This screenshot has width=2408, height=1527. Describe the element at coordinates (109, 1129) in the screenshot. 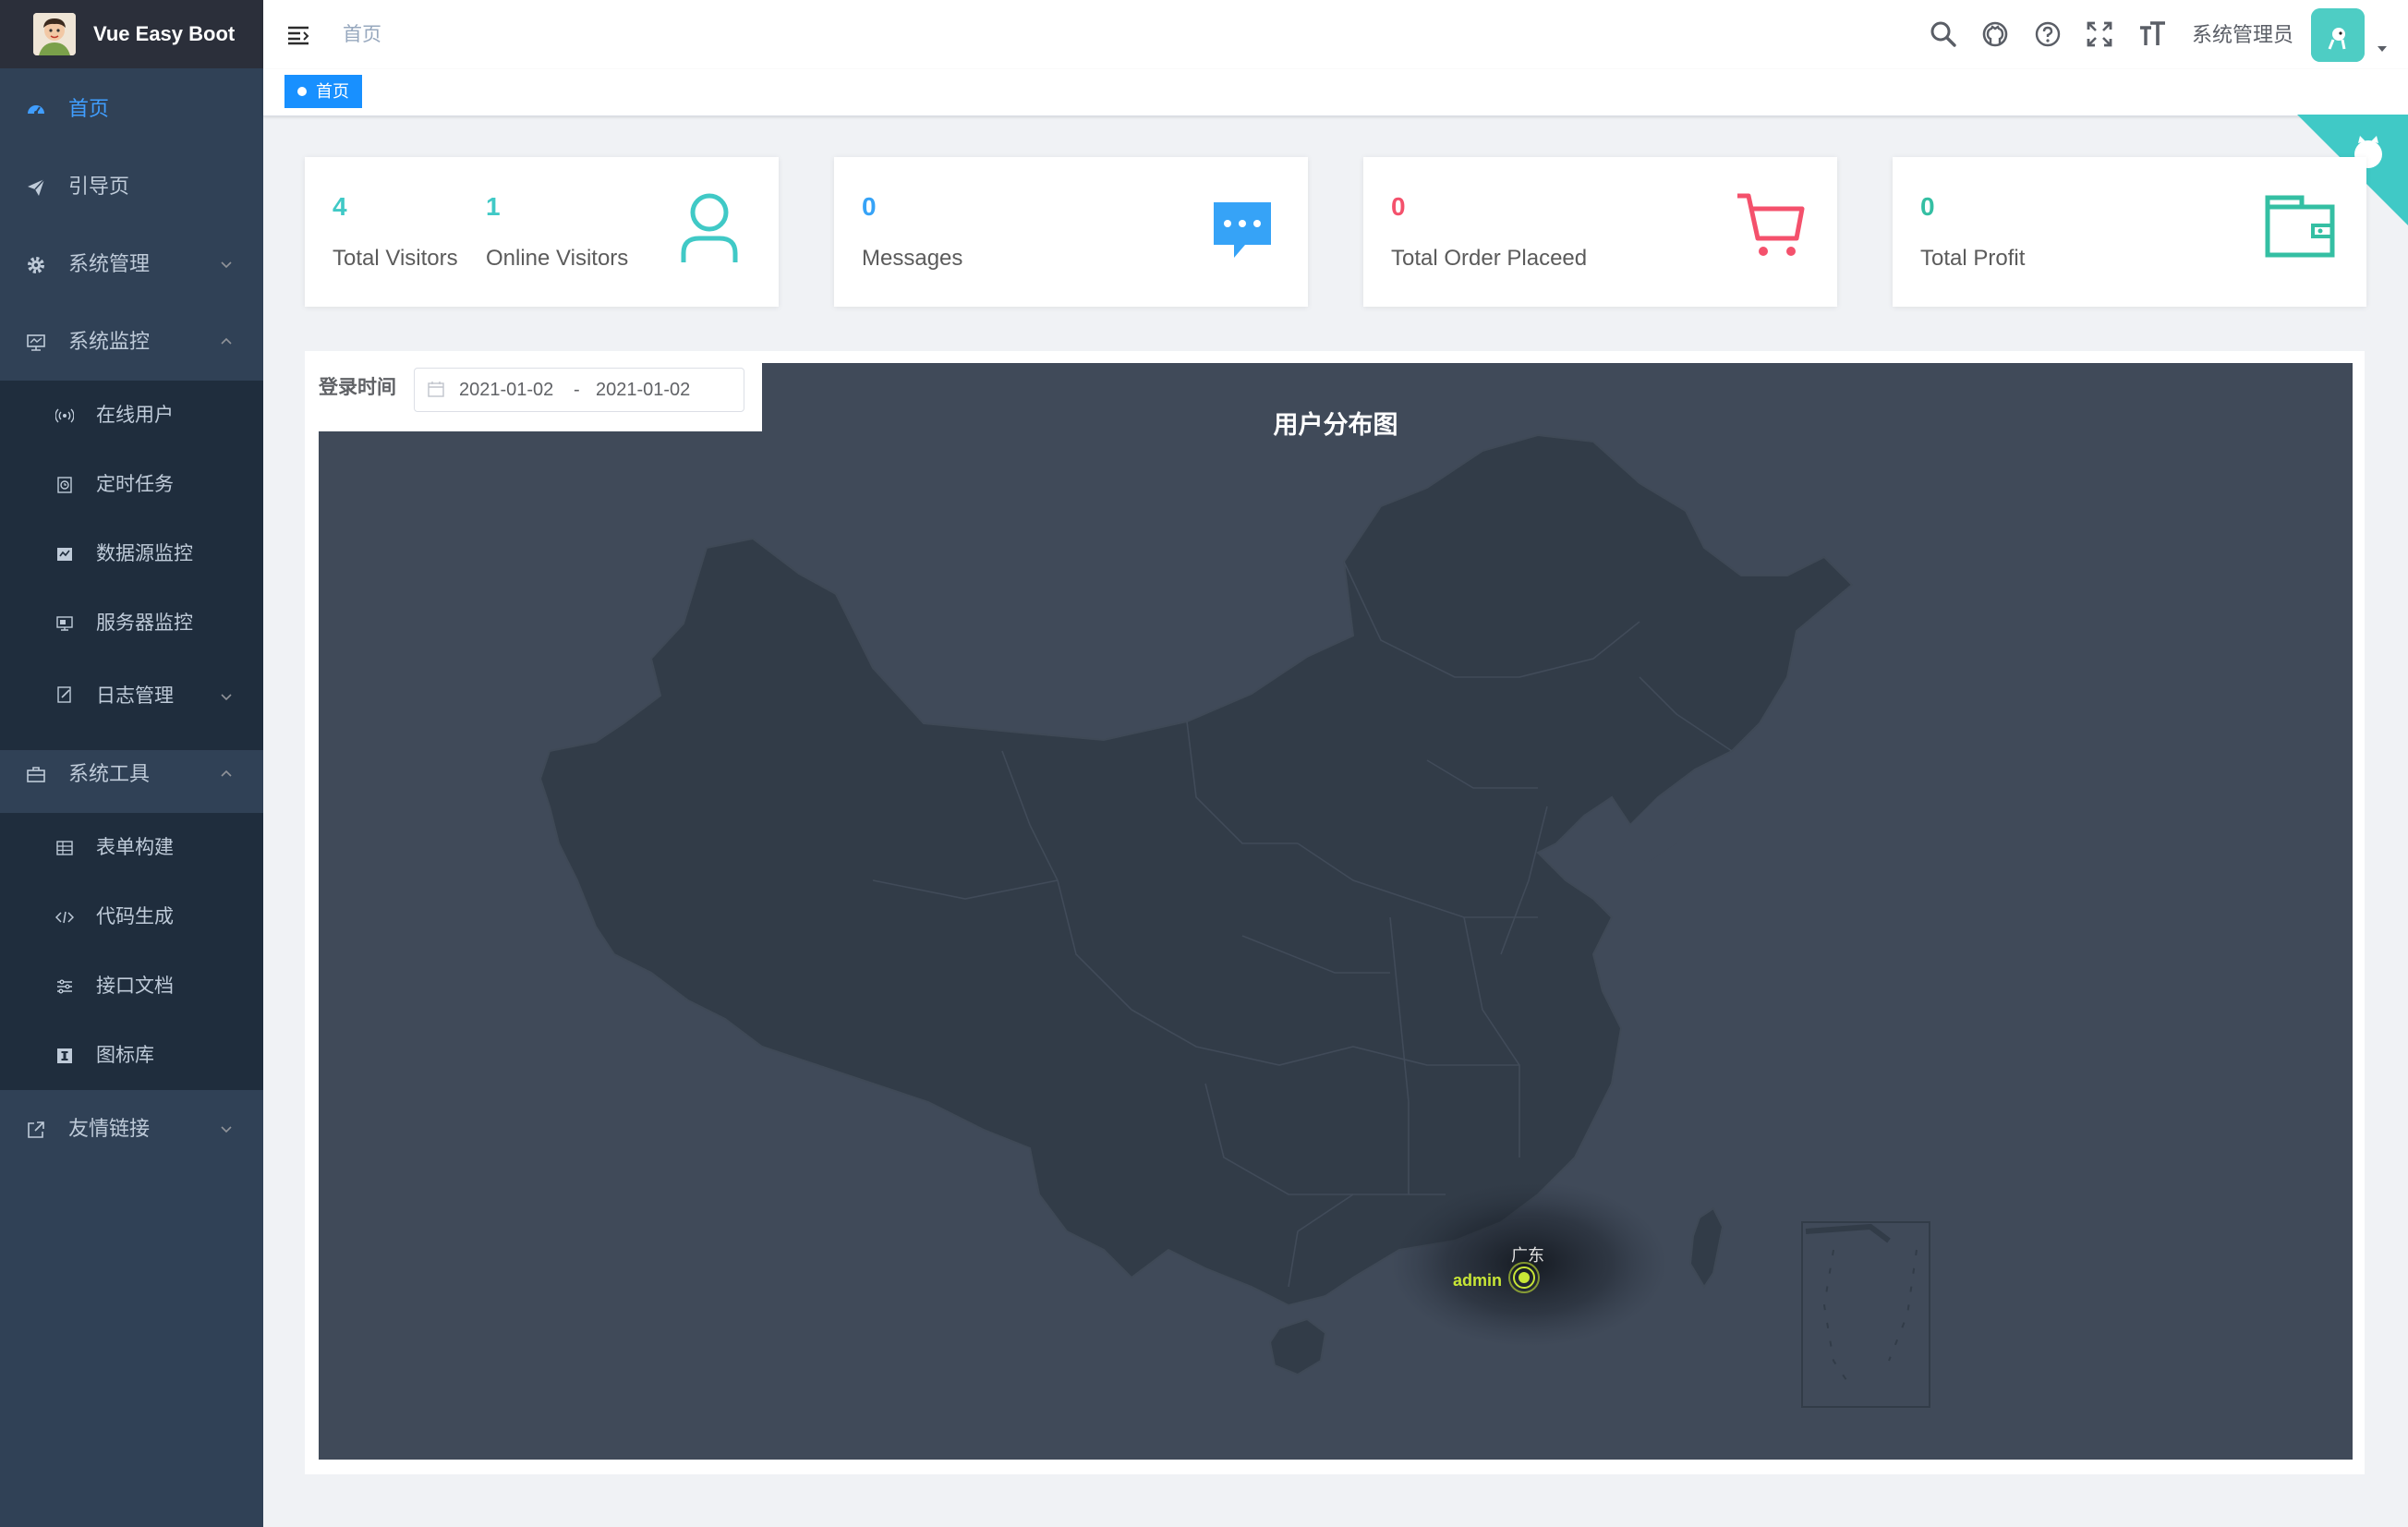

I see `sidebar-item-label: 友情链接` at that location.